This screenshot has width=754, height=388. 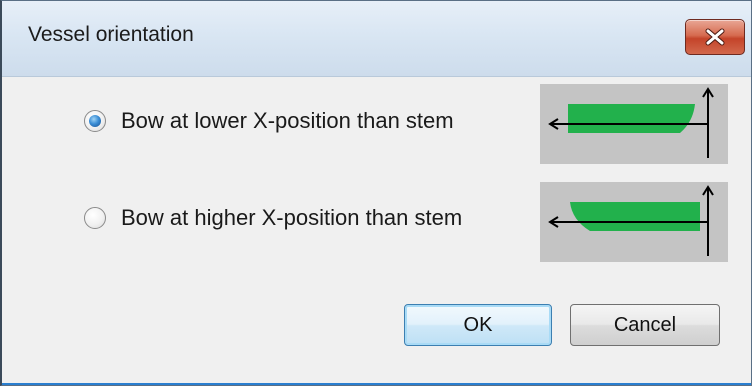 What do you see at coordinates (645, 325) in the screenshot?
I see `cancel-button: Cancel` at bounding box center [645, 325].